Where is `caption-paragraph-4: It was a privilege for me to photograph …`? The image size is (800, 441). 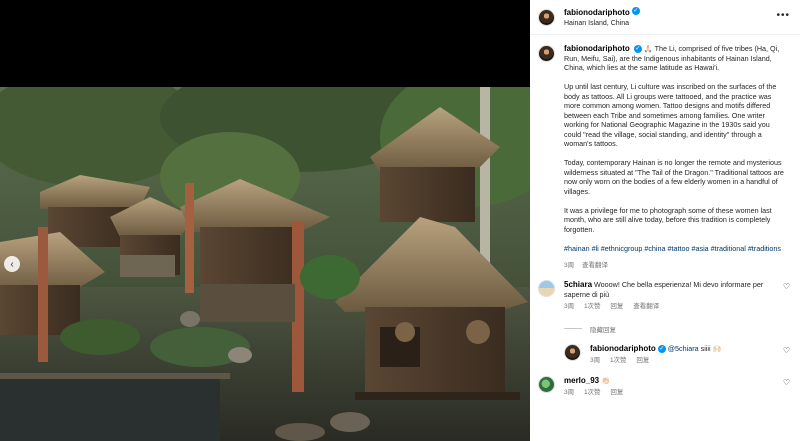 caption-paragraph-4: It was a privilege for me to photograph … is located at coordinates (668, 219).